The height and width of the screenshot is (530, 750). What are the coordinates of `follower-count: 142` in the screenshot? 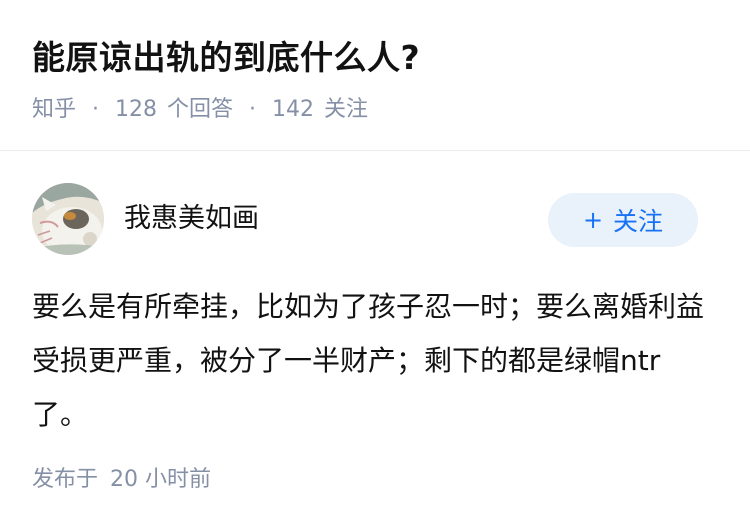 It's located at (293, 109).